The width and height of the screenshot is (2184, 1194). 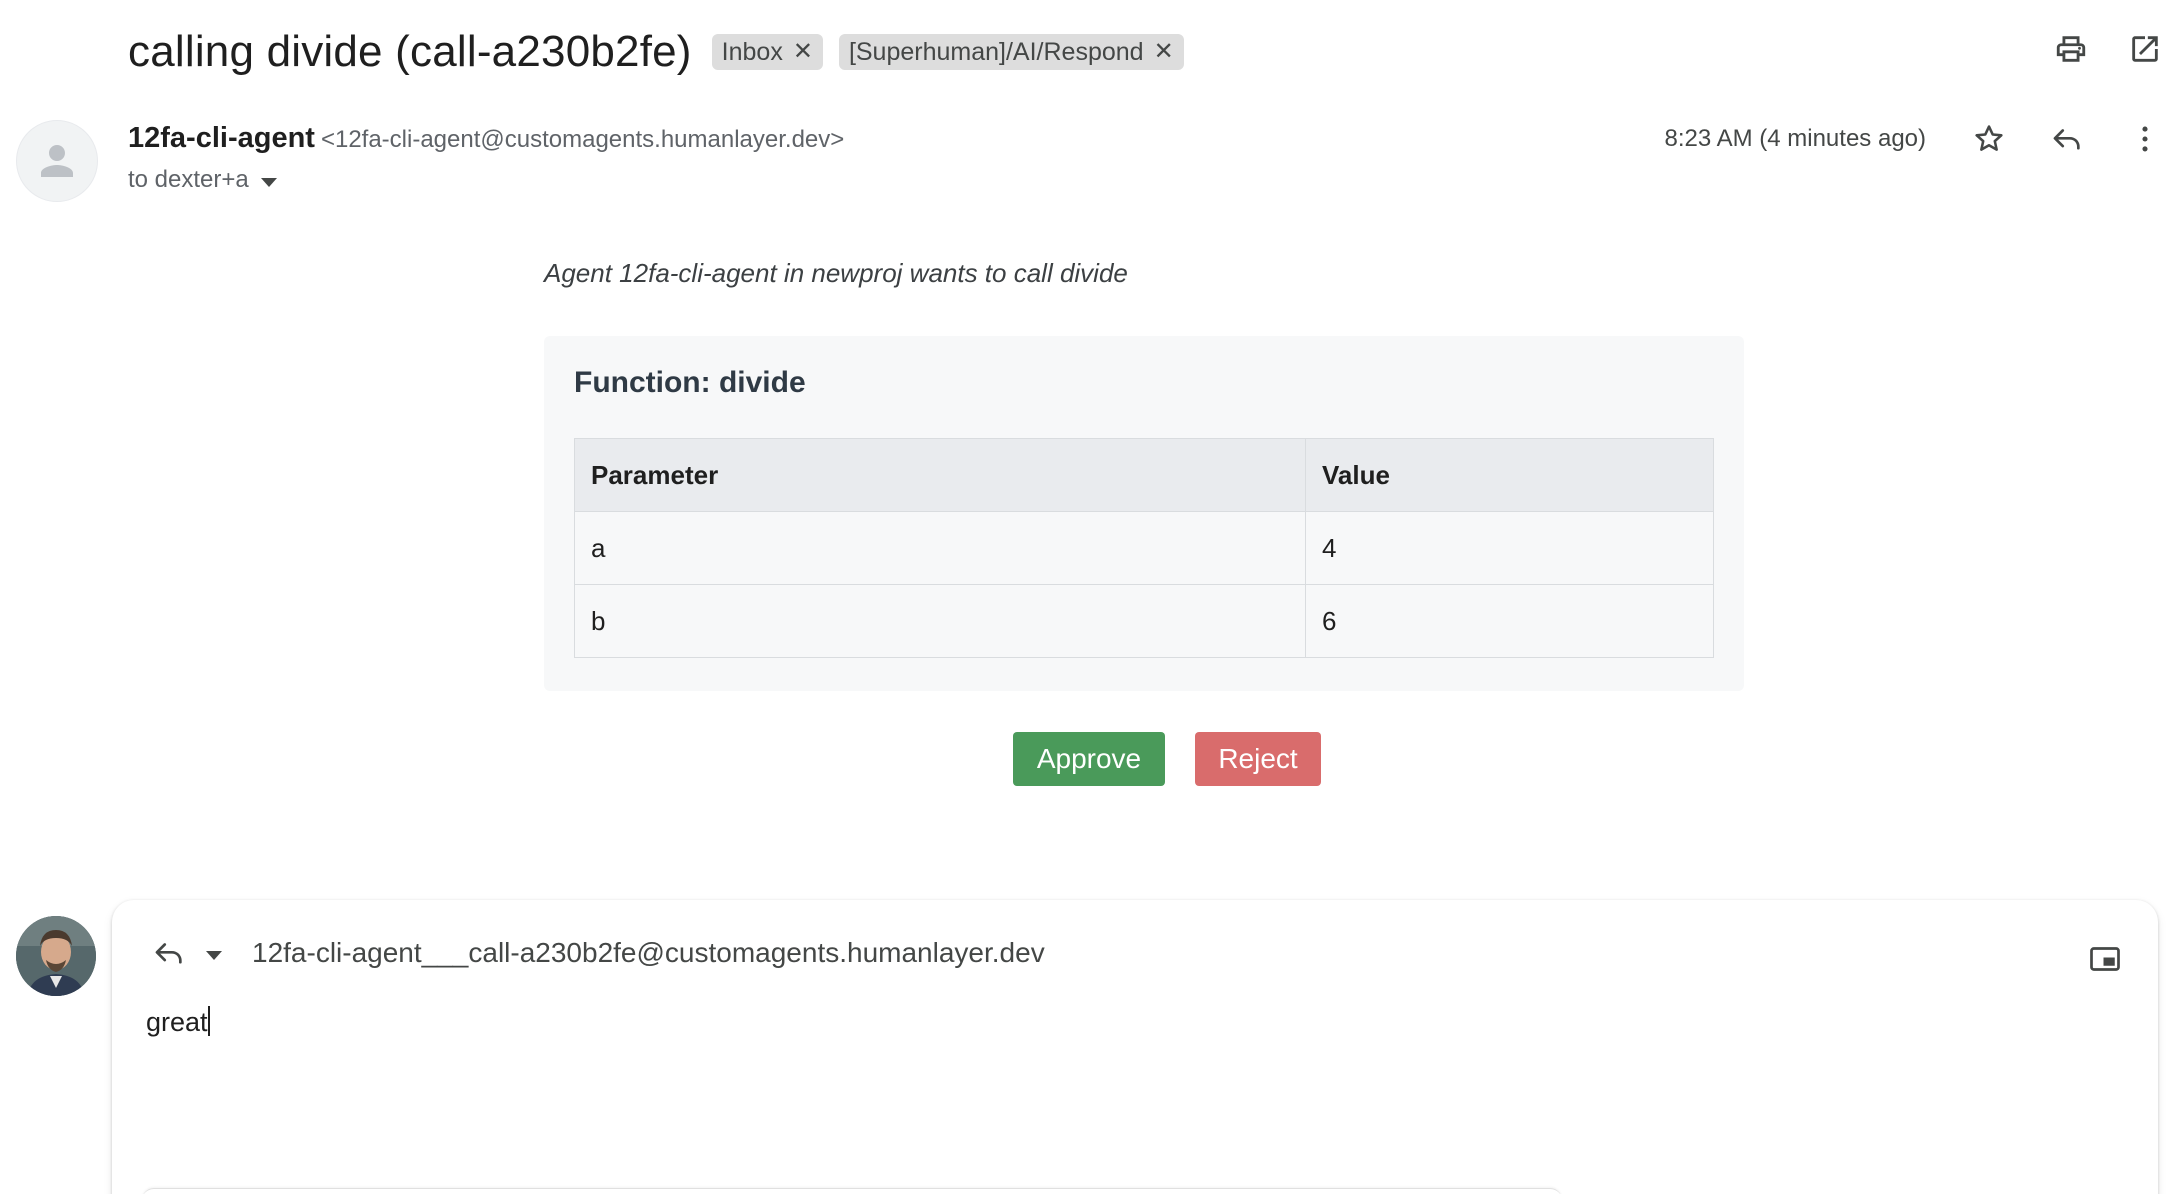 What do you see at coordinates (2108, 49) in the screenshot?
I see `thread-actions` at bounding box center [2108, 49].